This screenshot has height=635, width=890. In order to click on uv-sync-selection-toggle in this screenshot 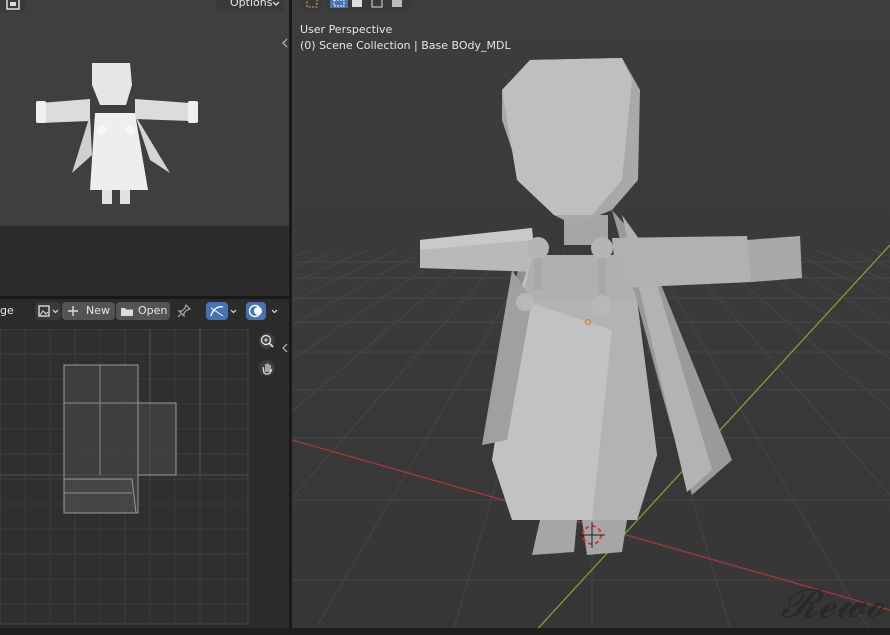, I will do `click(217, 311)`.